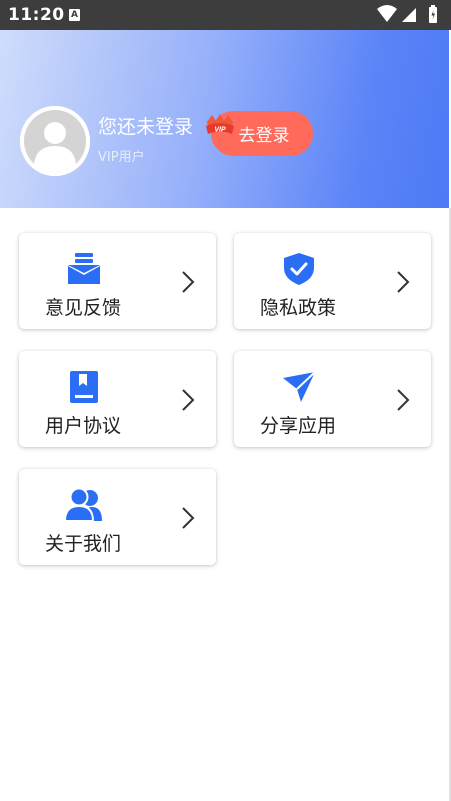 This screenshot has height=801, width=451. I want to click on menu-card-about-us: 关于我们, so click(117, 517).